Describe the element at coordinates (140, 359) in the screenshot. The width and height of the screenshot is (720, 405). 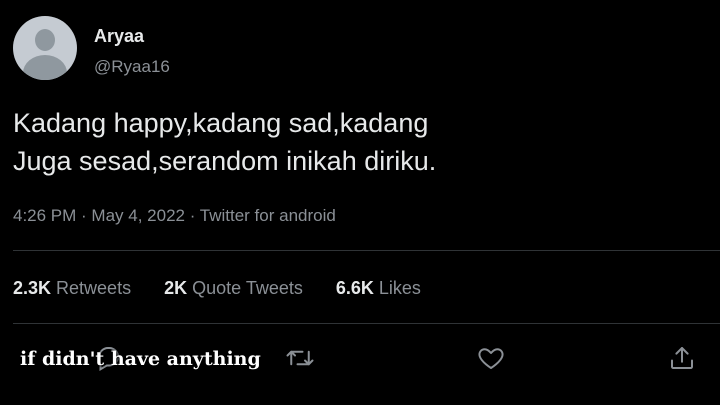
I see `video-caption: if didn't have anything` at that location.